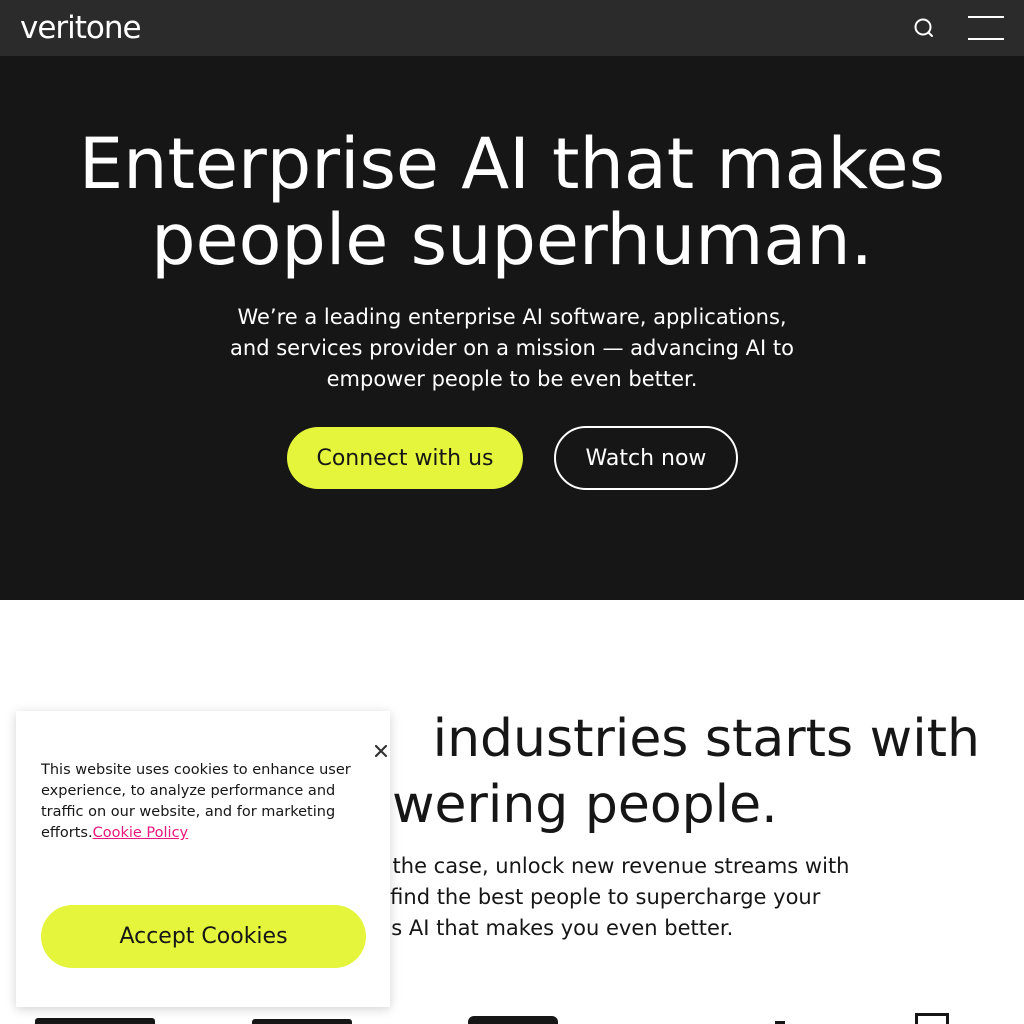 This screenshot has width=1024, height=1024. Describe the element at coordinates (405, 458) in the screenshot. I see `connect-with-us-button: Connect with us` at that location.